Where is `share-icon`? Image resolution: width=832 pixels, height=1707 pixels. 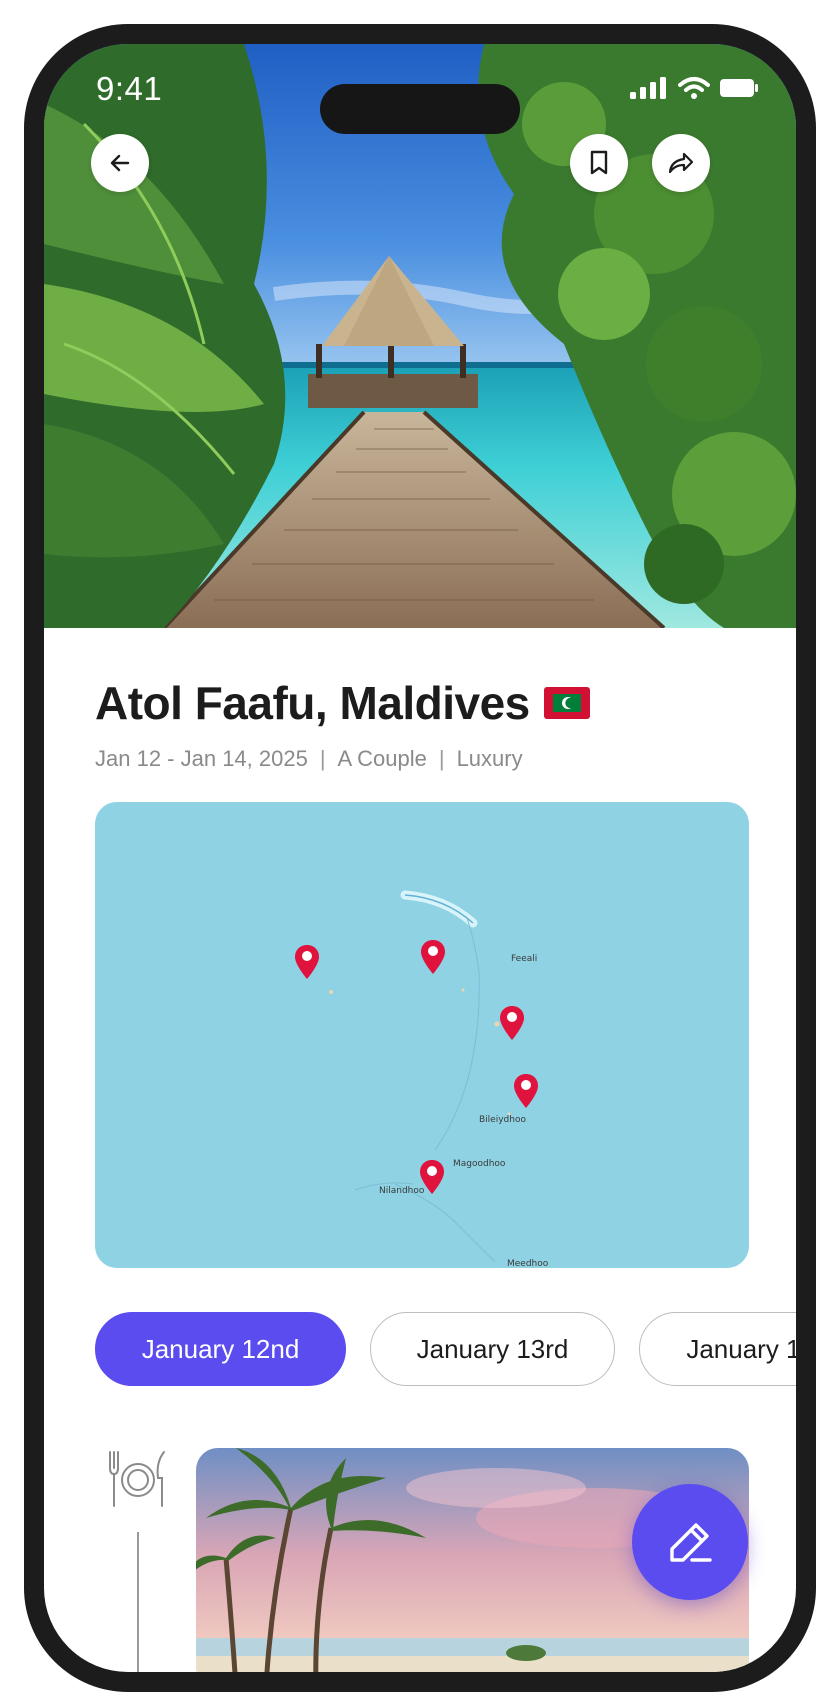
share-icon is located at coordinates (681, 163).